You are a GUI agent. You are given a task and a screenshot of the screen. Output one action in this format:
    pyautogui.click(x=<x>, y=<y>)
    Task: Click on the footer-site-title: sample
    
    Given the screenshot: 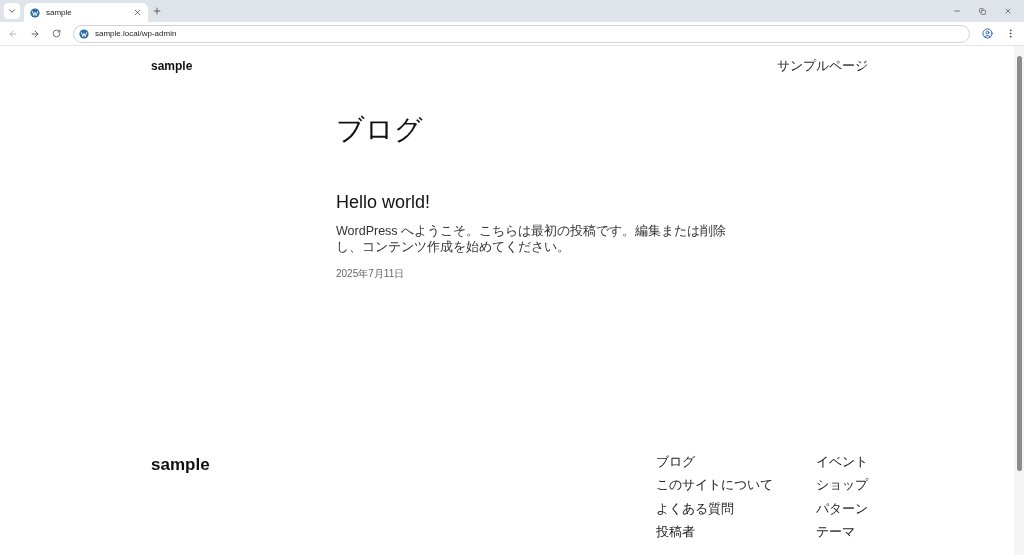 What is the action you would take?
    pyautogui.click(x=180, y=464)
    